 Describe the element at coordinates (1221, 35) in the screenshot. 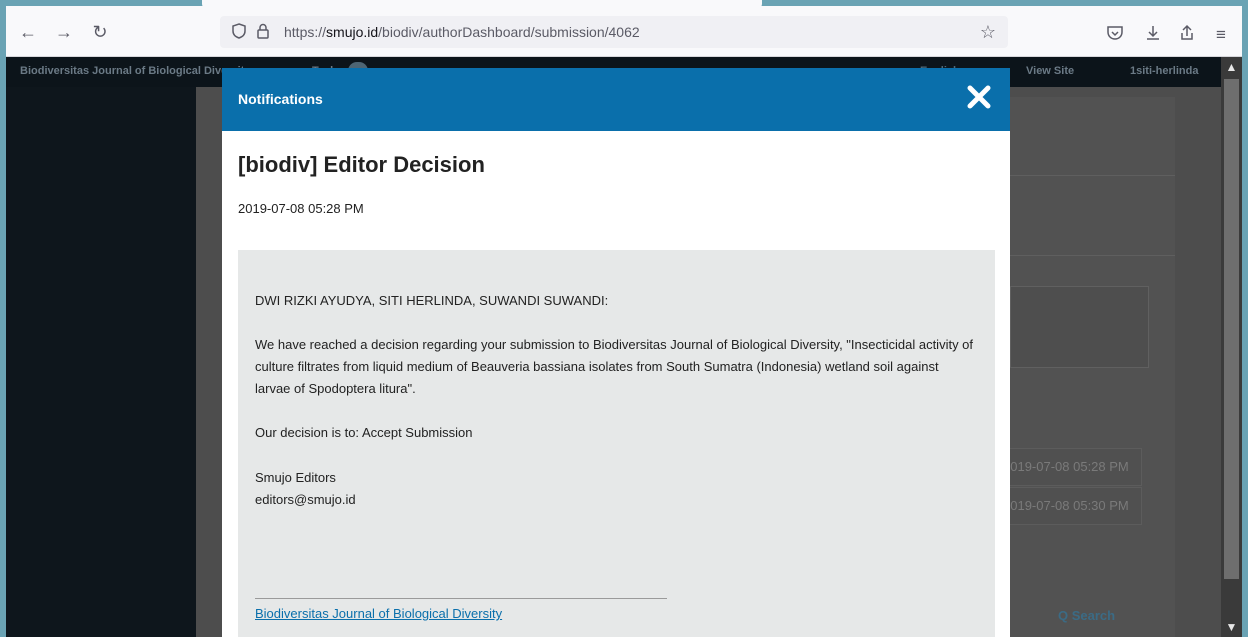

I see `menu-icon: ≡` at that location.